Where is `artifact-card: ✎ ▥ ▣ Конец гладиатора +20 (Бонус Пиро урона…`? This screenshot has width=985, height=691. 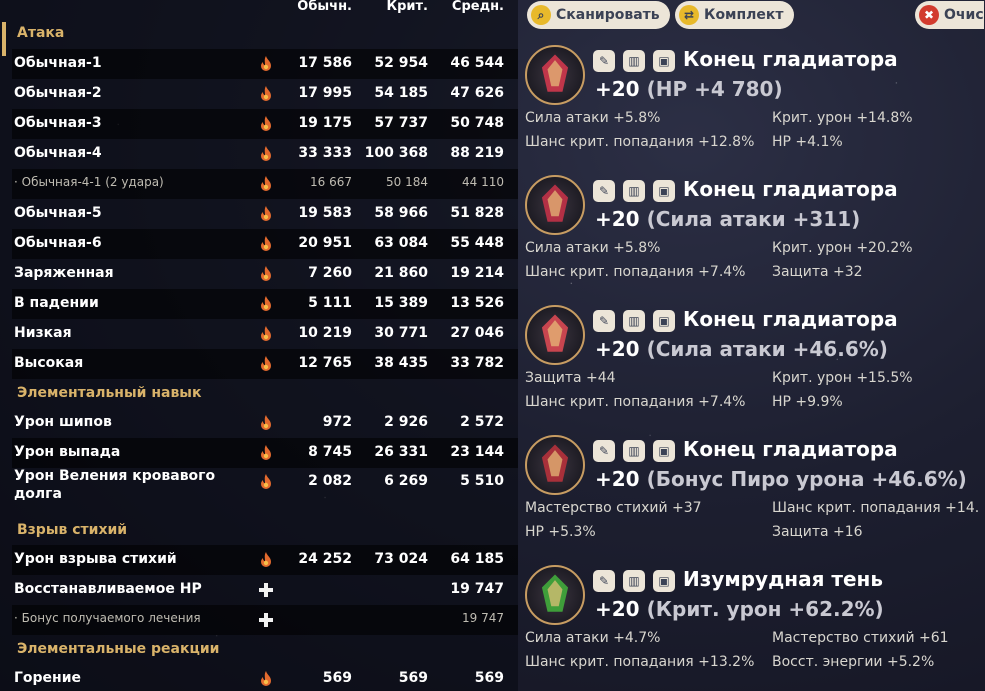 artifact-card: ✎ ▥ ▣ Конец гладиатора +20 (Бонус Пиро урона… is located at coordinates (755, 497).